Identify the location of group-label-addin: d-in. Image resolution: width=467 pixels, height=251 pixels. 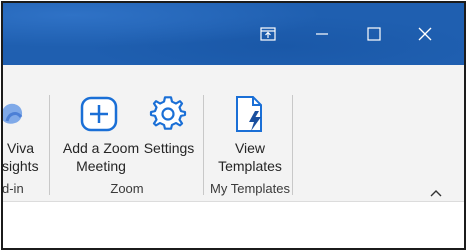
(13, 188).